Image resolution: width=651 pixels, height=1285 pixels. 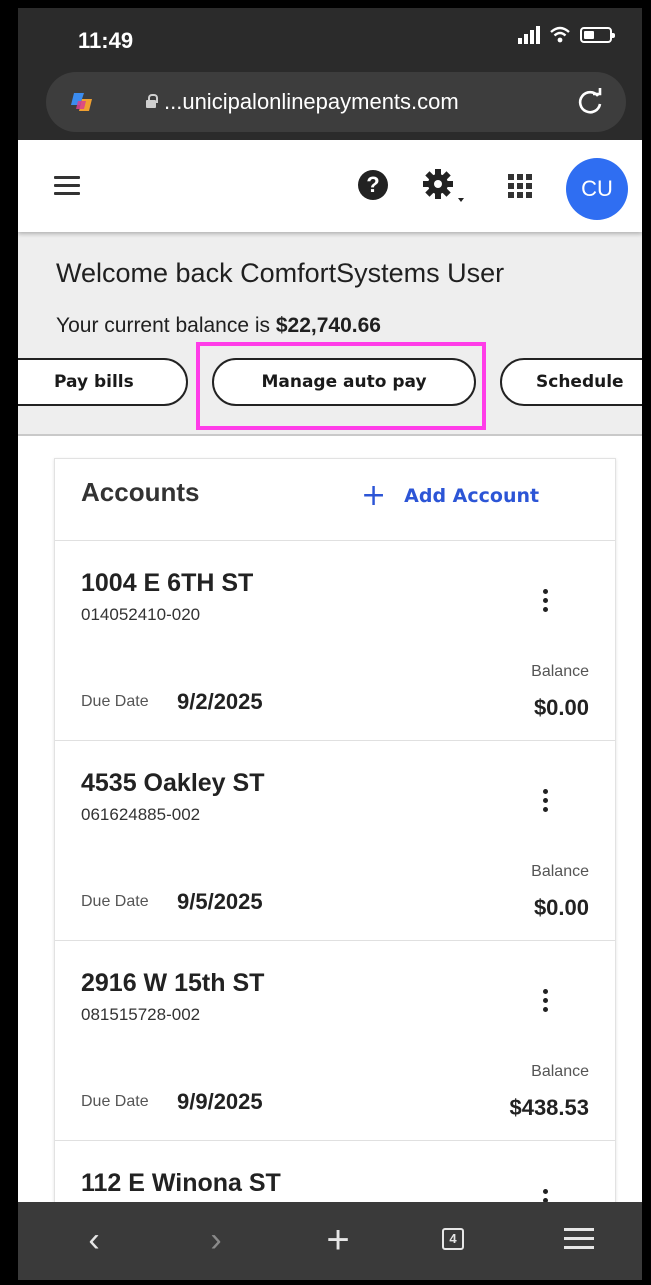 What do you see at coordinates (167, 583) in the screenshot?
I see `account-address: 1004 E 6TH ST` at bounding box center [167, 583].